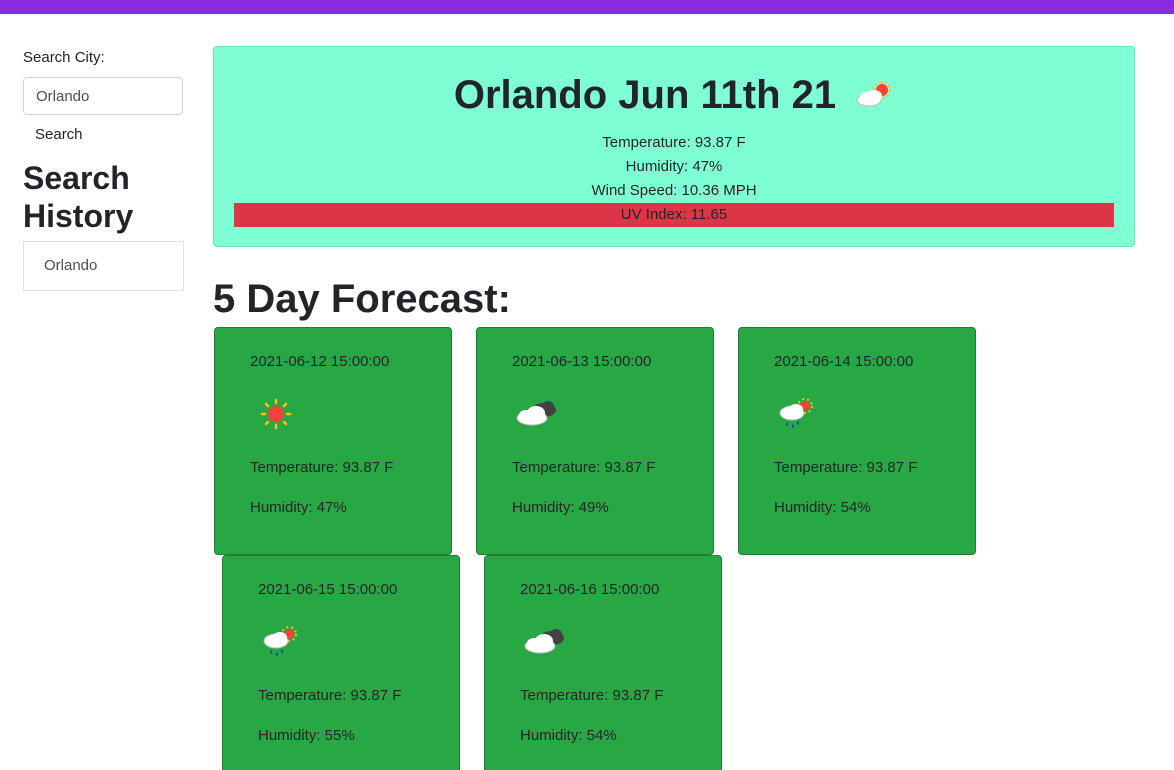 Image resolution: width=1174 pixels, height=770 pixels. I want to click on current-wind-speed: Wind Speed: 10.36 MPH, so click(674, 190).